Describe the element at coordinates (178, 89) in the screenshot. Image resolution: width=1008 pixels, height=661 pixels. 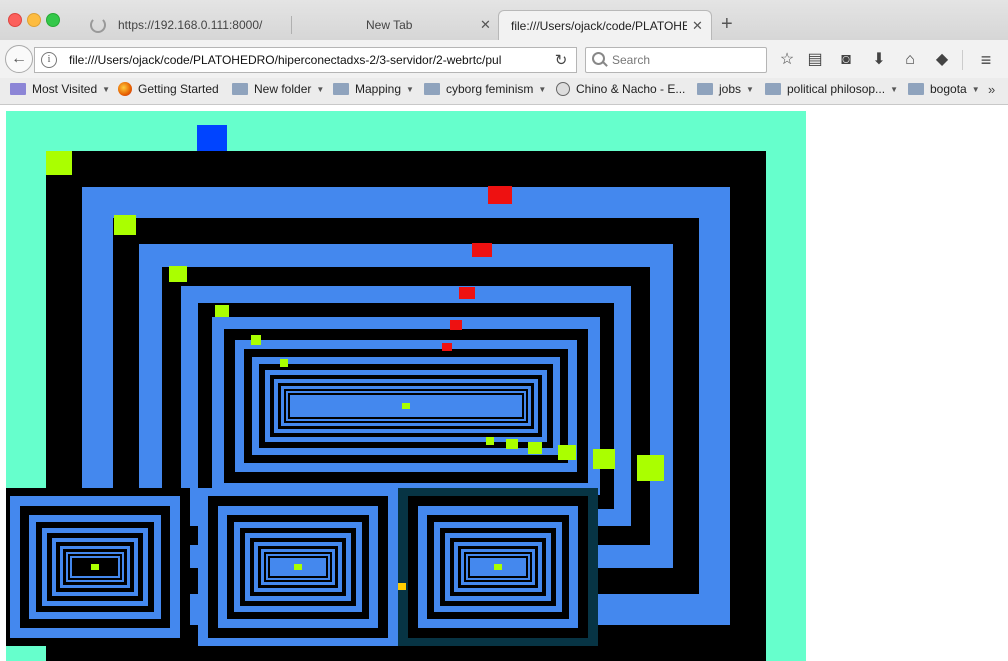
I see `bookmark-label: Getting Started` at that location.